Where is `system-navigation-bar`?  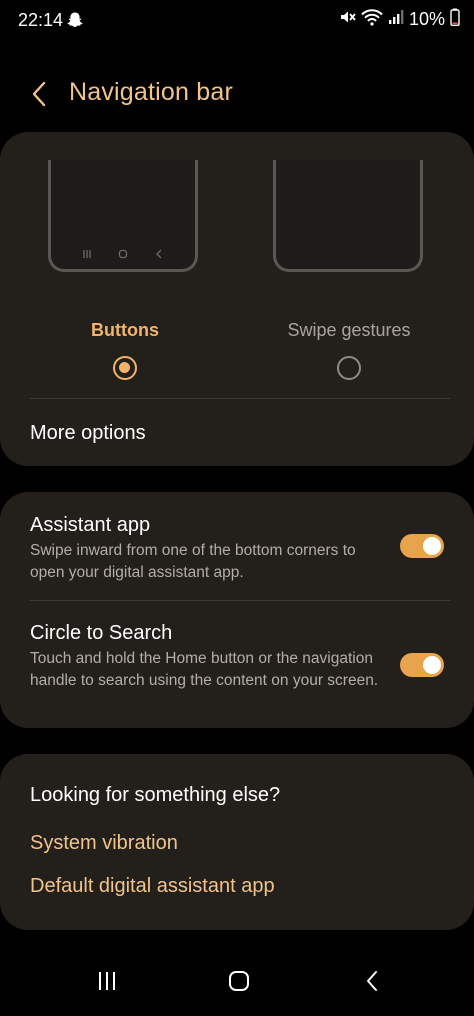
system-navigation-bar is located at coordinates (237, 985).